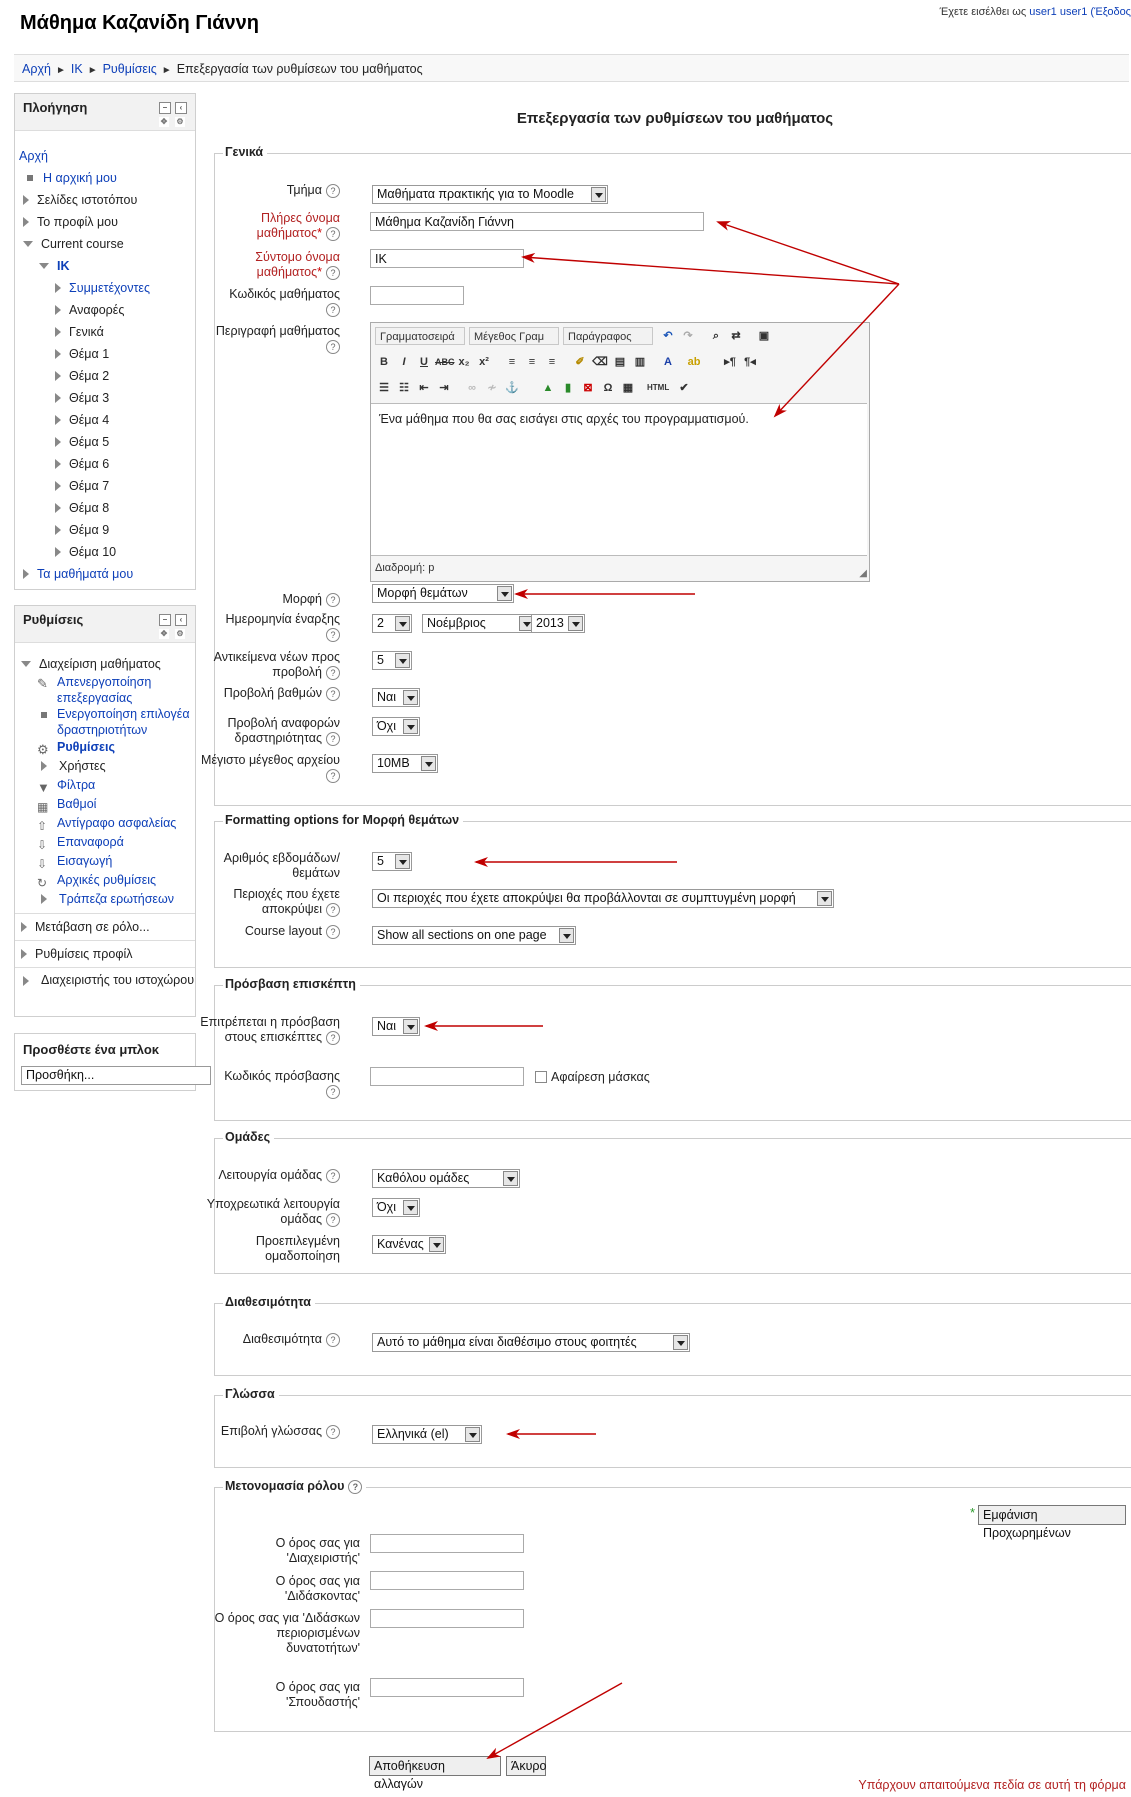 The height and width of the screenshot is (1797, 1131). Describe the element at coordinates (76, 785) in the screenshot. I see `settings-filters-link: Φίλτρα` at that location.